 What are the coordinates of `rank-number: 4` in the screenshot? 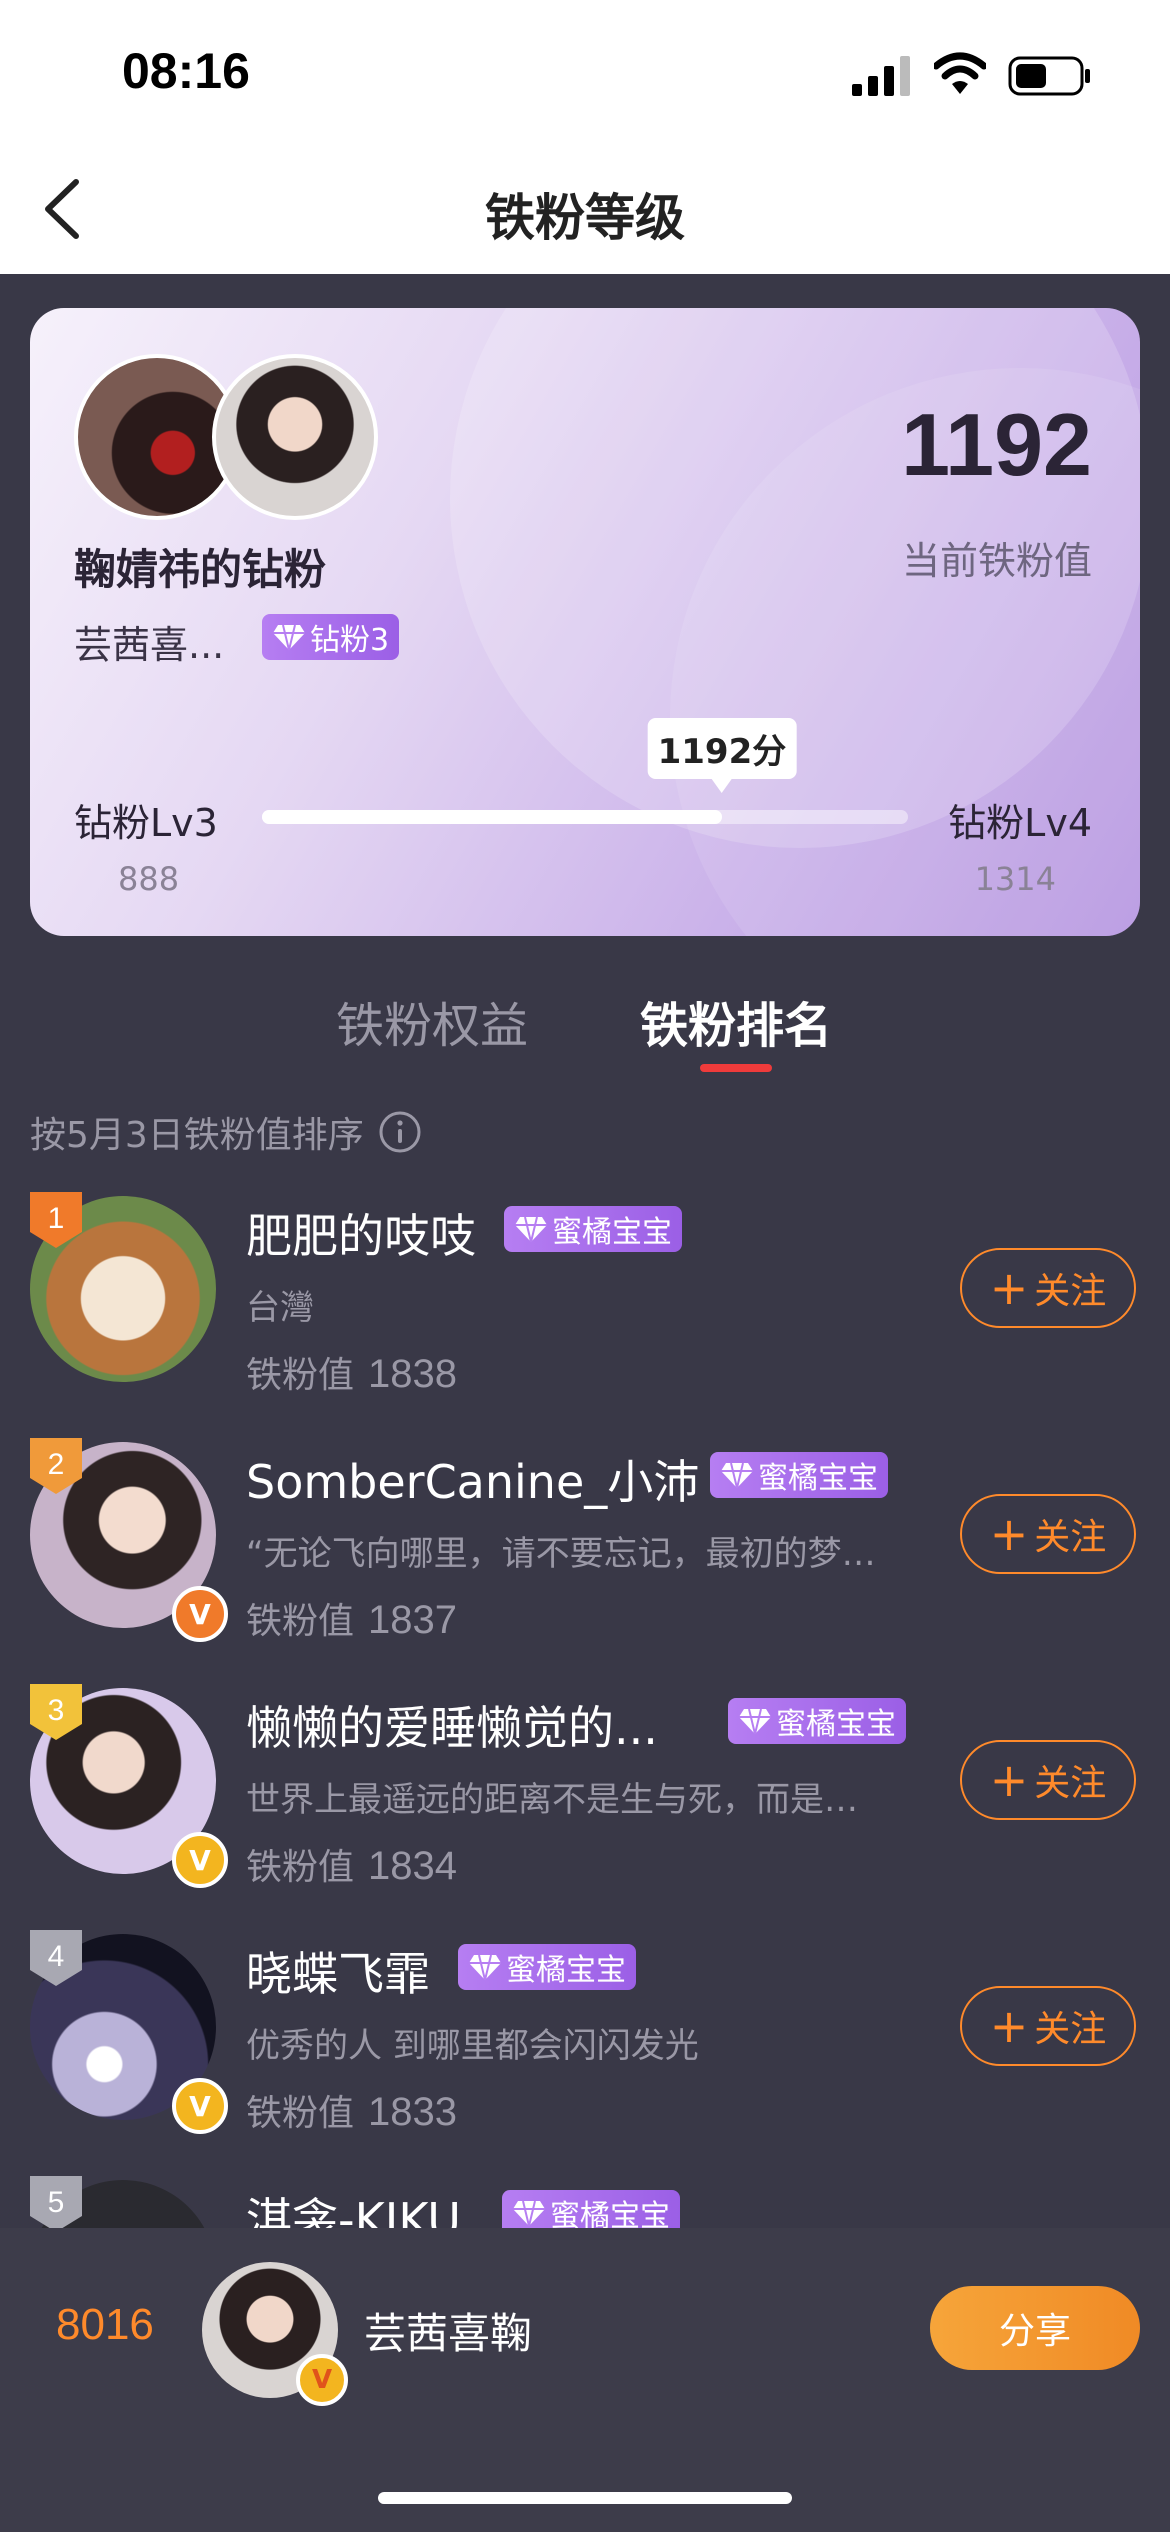 It's located at (56, 1956).